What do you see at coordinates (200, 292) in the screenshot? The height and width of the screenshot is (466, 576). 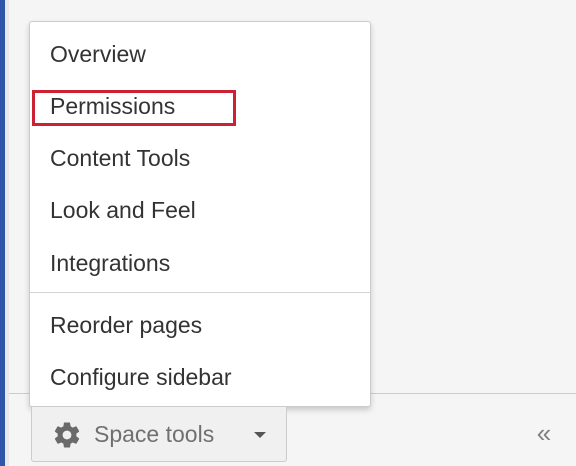 I see `menu-separator` at bounding box center [200, 292].